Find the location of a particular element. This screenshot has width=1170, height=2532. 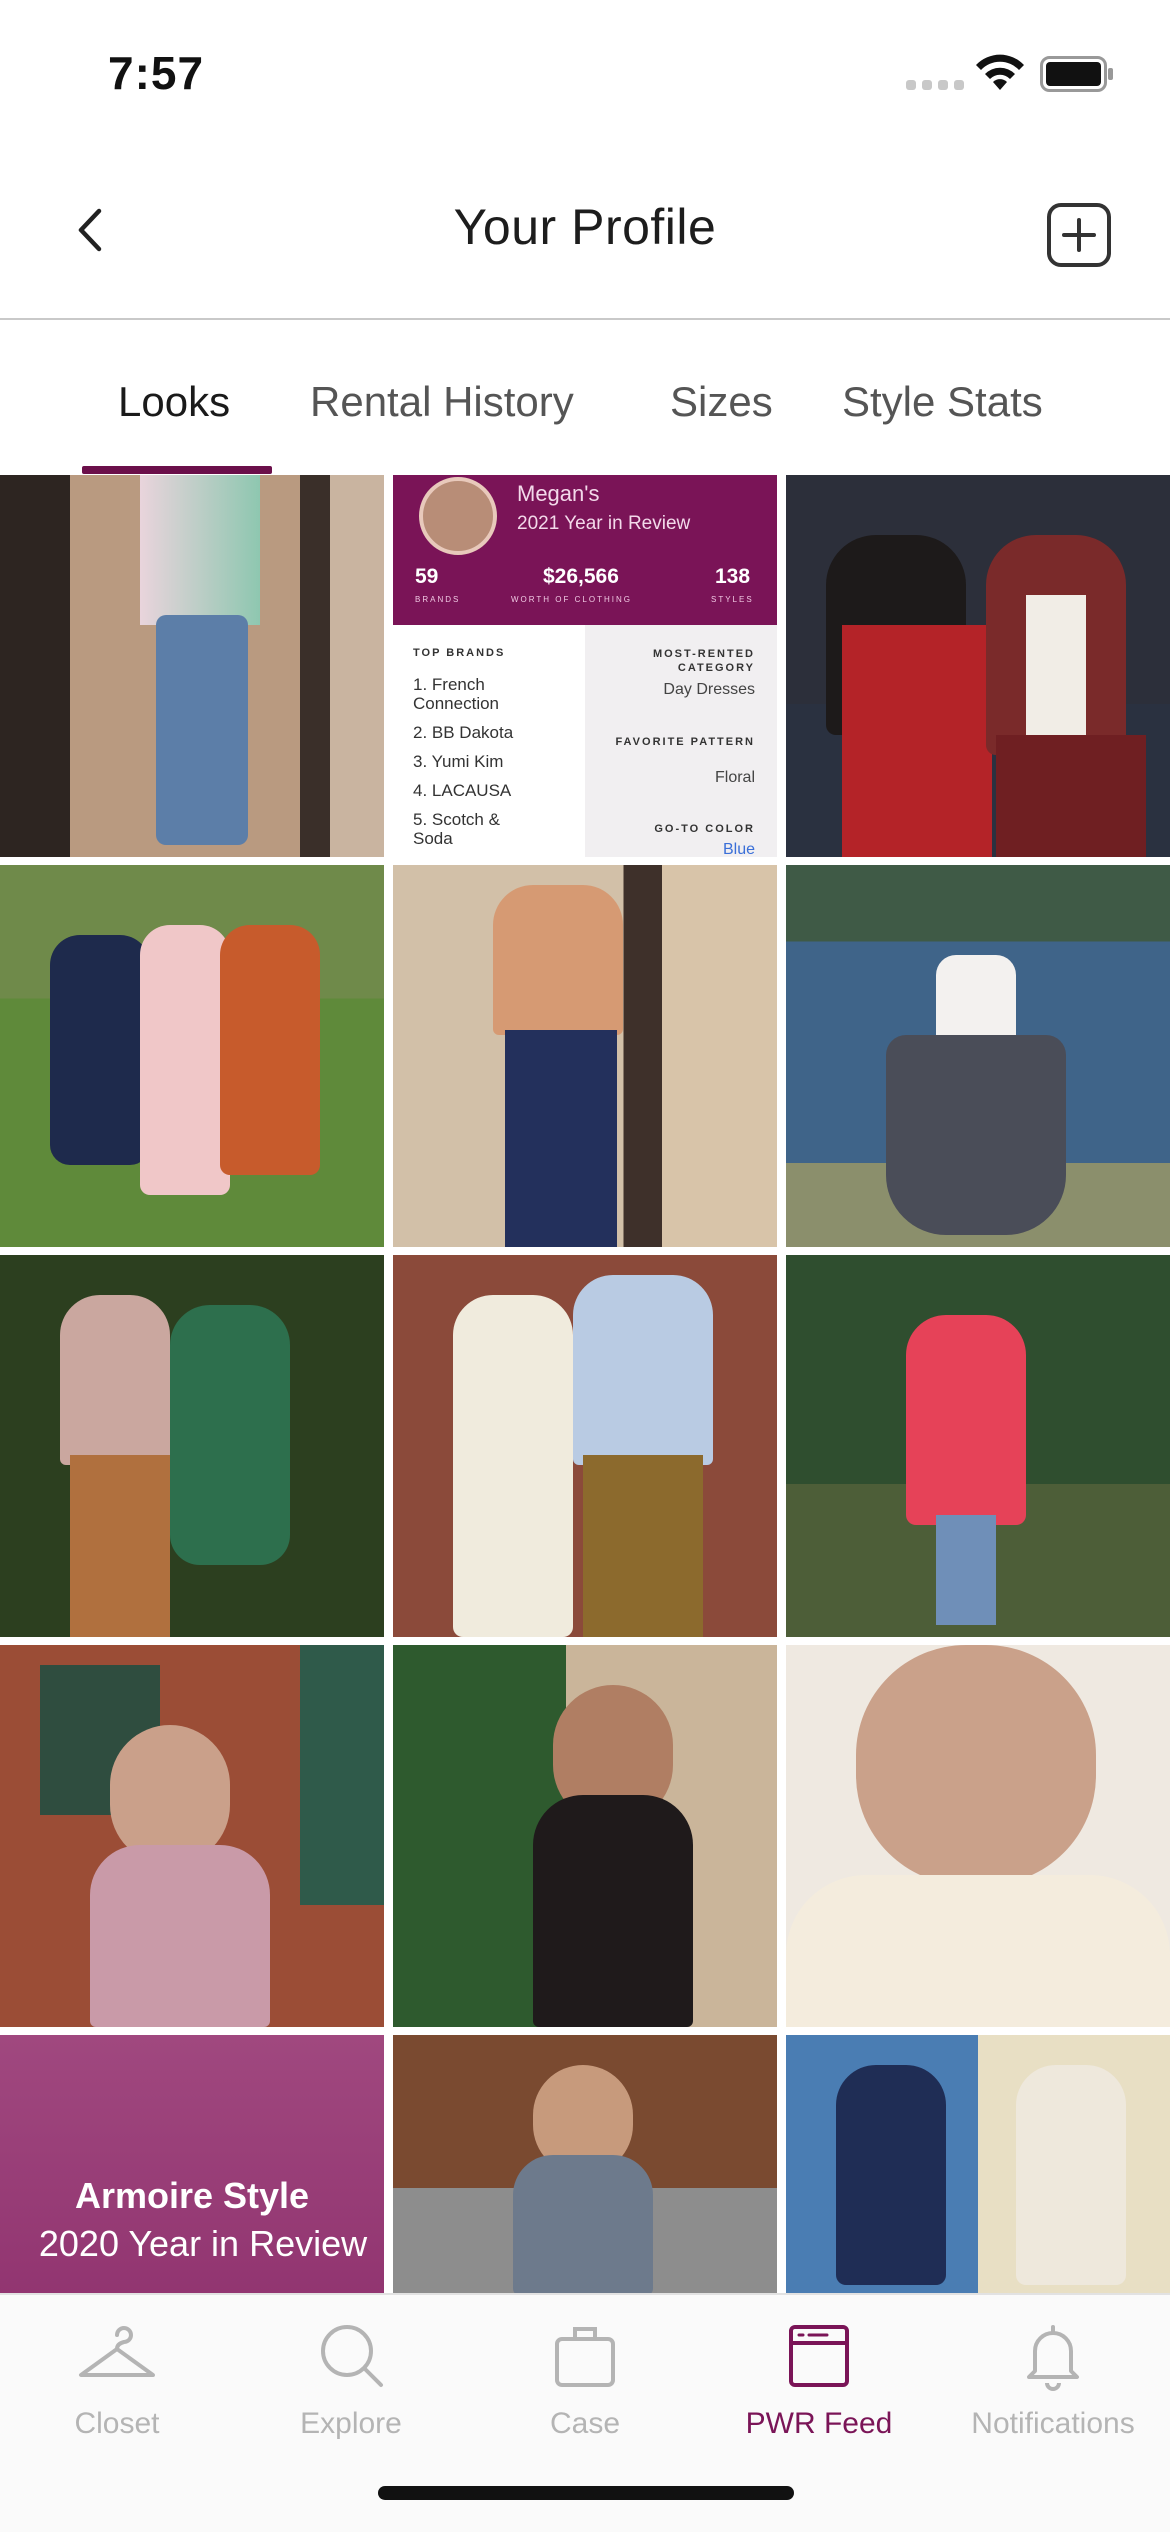

armoire-year-in-review-card: Armoire Style 2020 Year in Review is located at coordinates (192, 2164).